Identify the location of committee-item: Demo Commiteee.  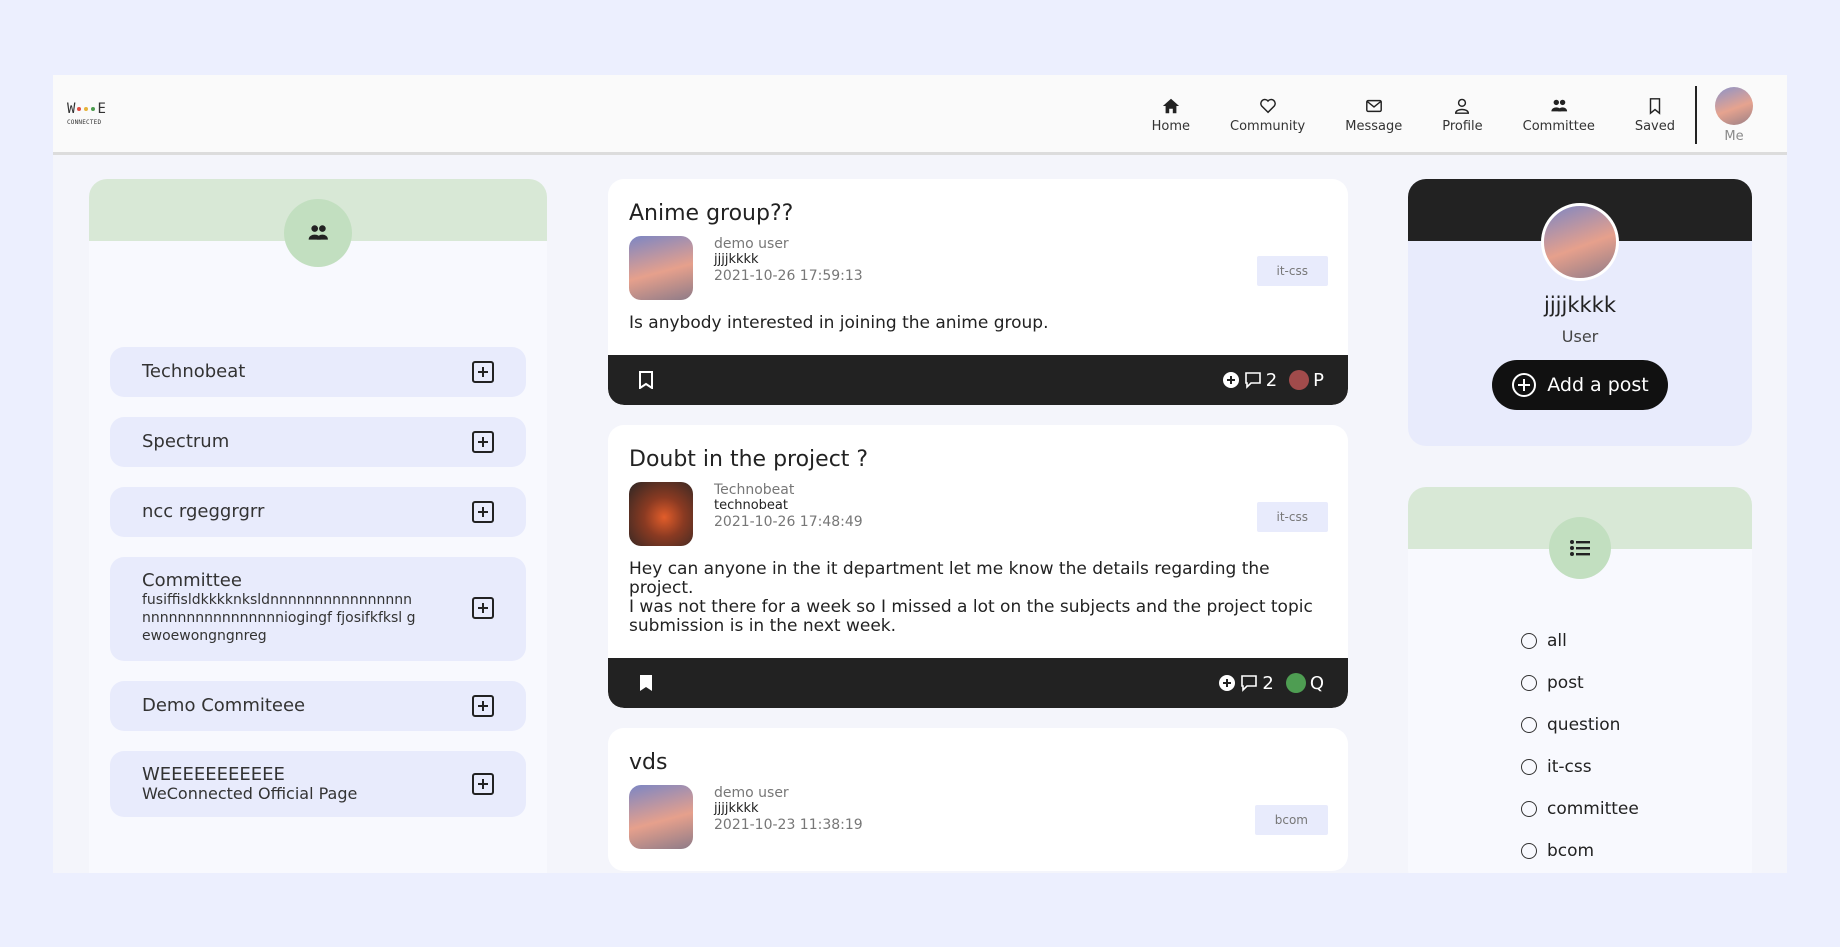
(318, 706).